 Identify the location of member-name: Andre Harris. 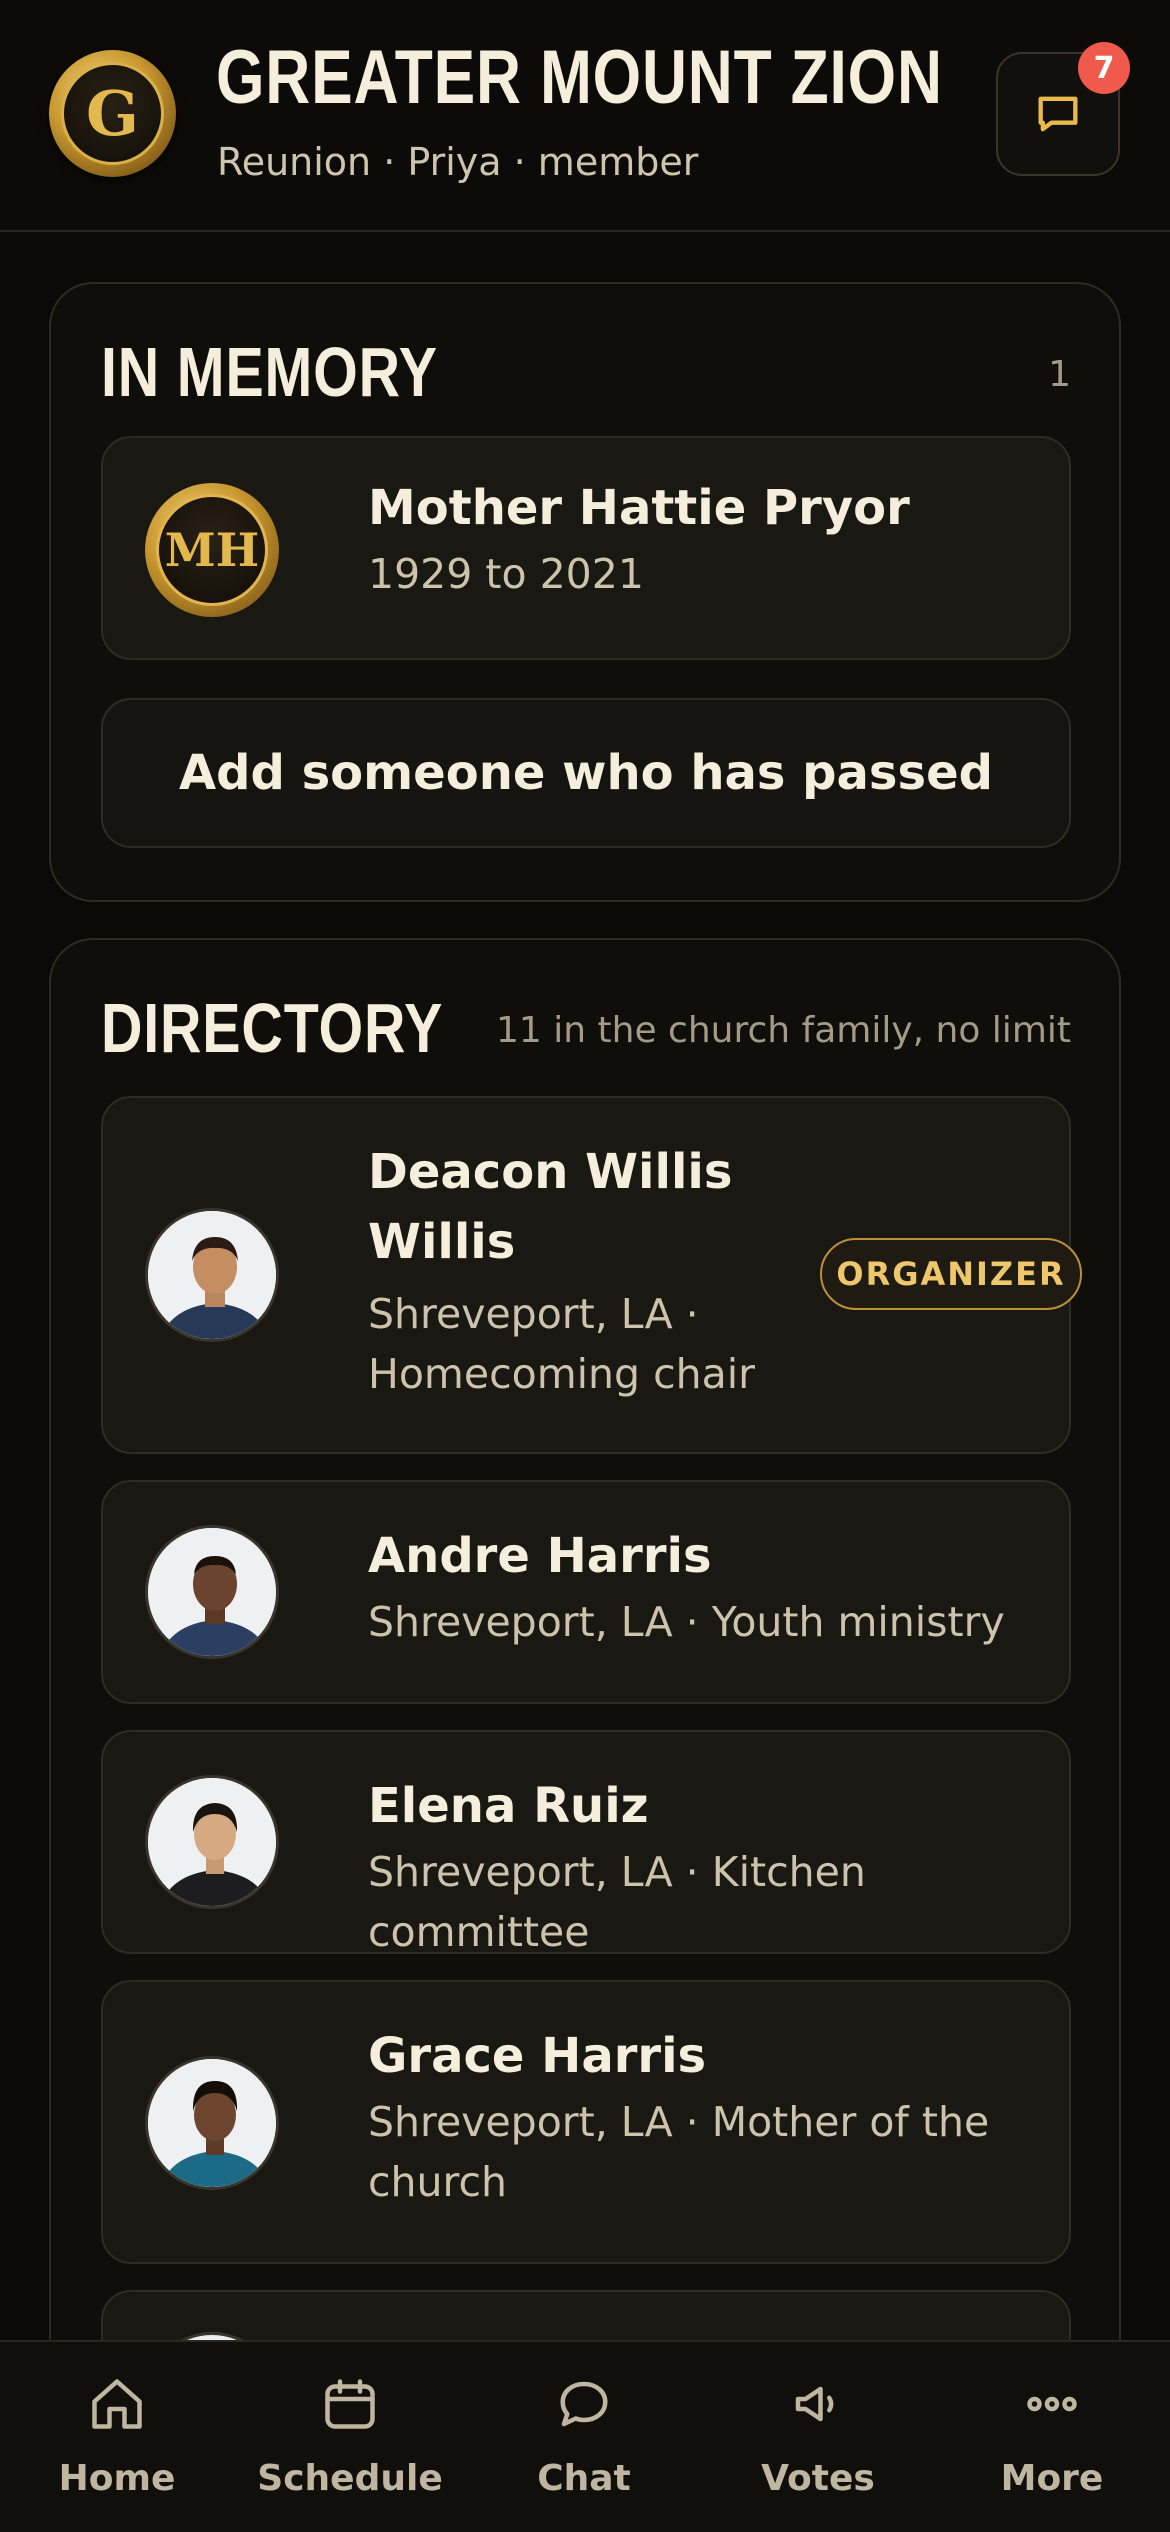
(540, 1556).